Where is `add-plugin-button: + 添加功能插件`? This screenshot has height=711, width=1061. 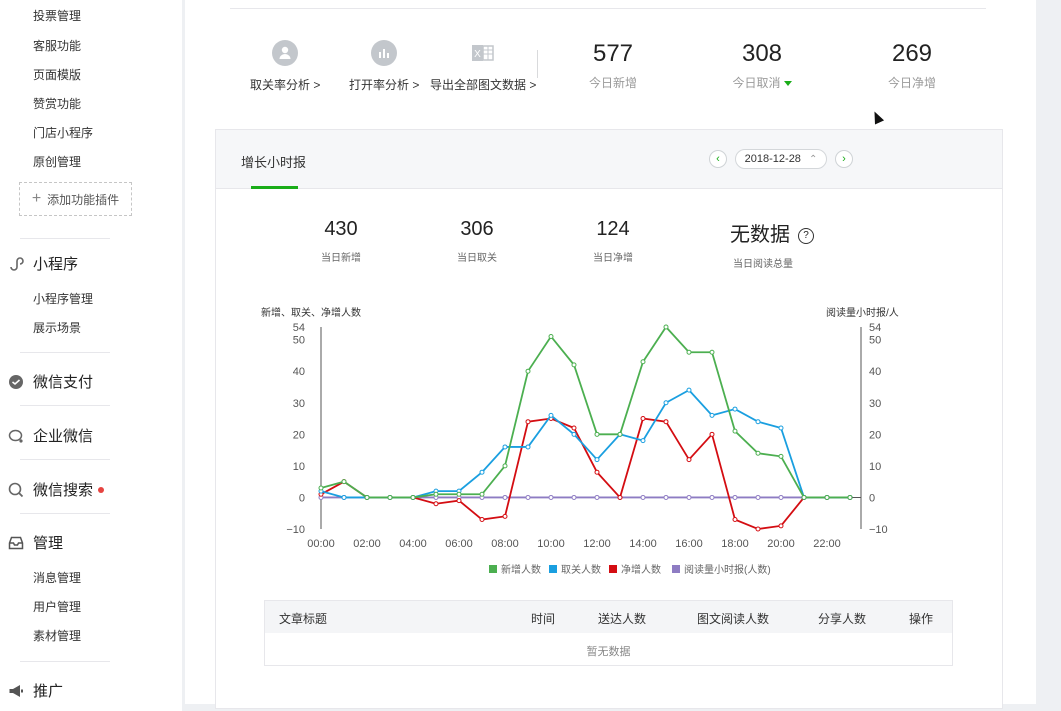 add-plugin-button: + 添加功能插件 is located at coordinates (75, 199).